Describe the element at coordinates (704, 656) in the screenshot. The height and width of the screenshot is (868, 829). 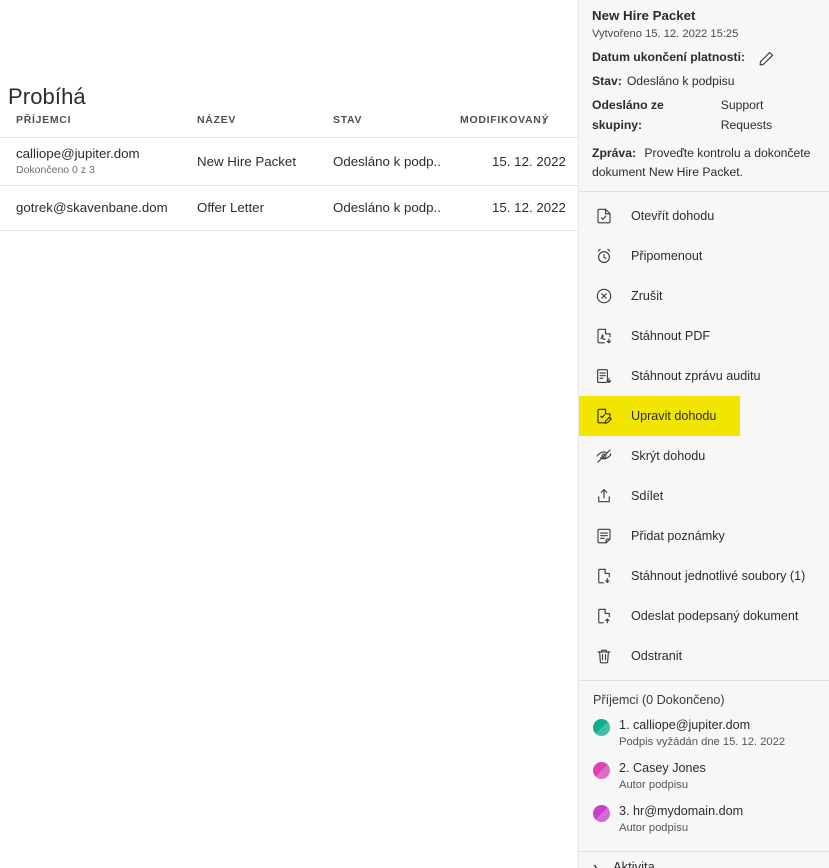
I see `action-delete: Odstranit` at that location.